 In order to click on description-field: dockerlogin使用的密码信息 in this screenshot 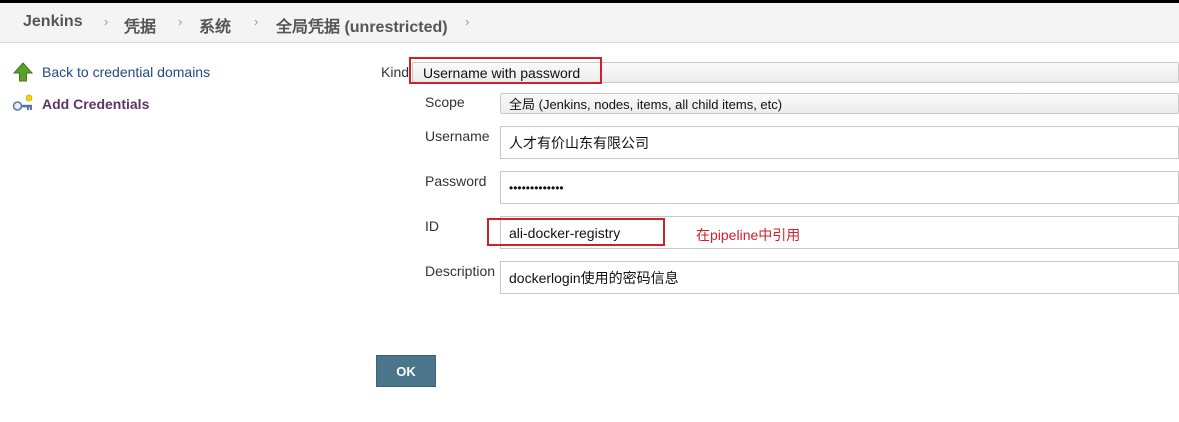, I will do `click(839, 277)`.